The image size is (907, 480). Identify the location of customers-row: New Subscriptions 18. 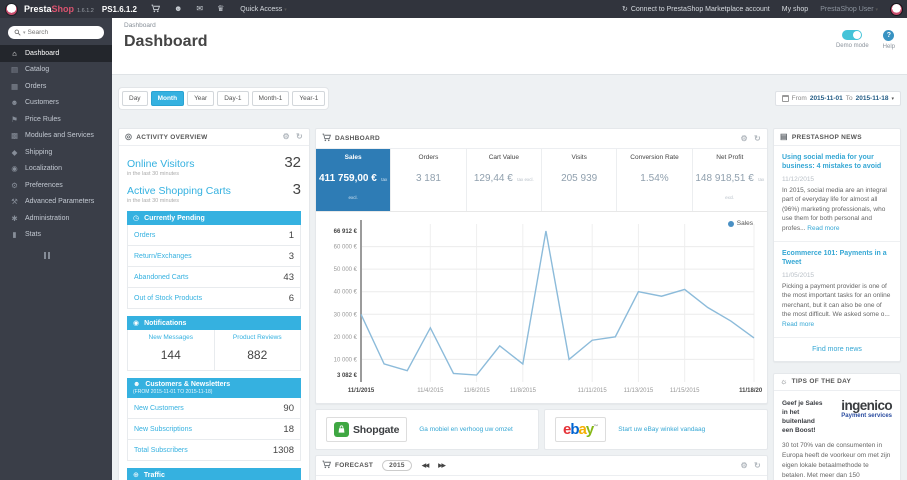
(214, 429).